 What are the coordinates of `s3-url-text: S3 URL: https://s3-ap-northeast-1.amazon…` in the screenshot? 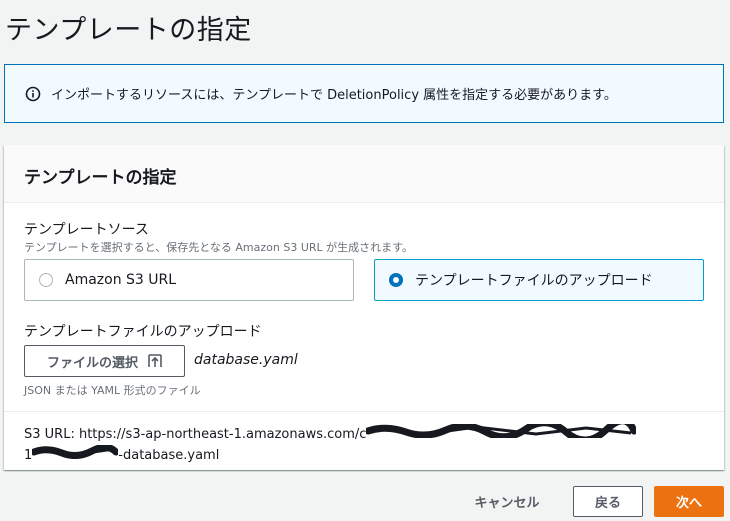 It's located at (334, 441).